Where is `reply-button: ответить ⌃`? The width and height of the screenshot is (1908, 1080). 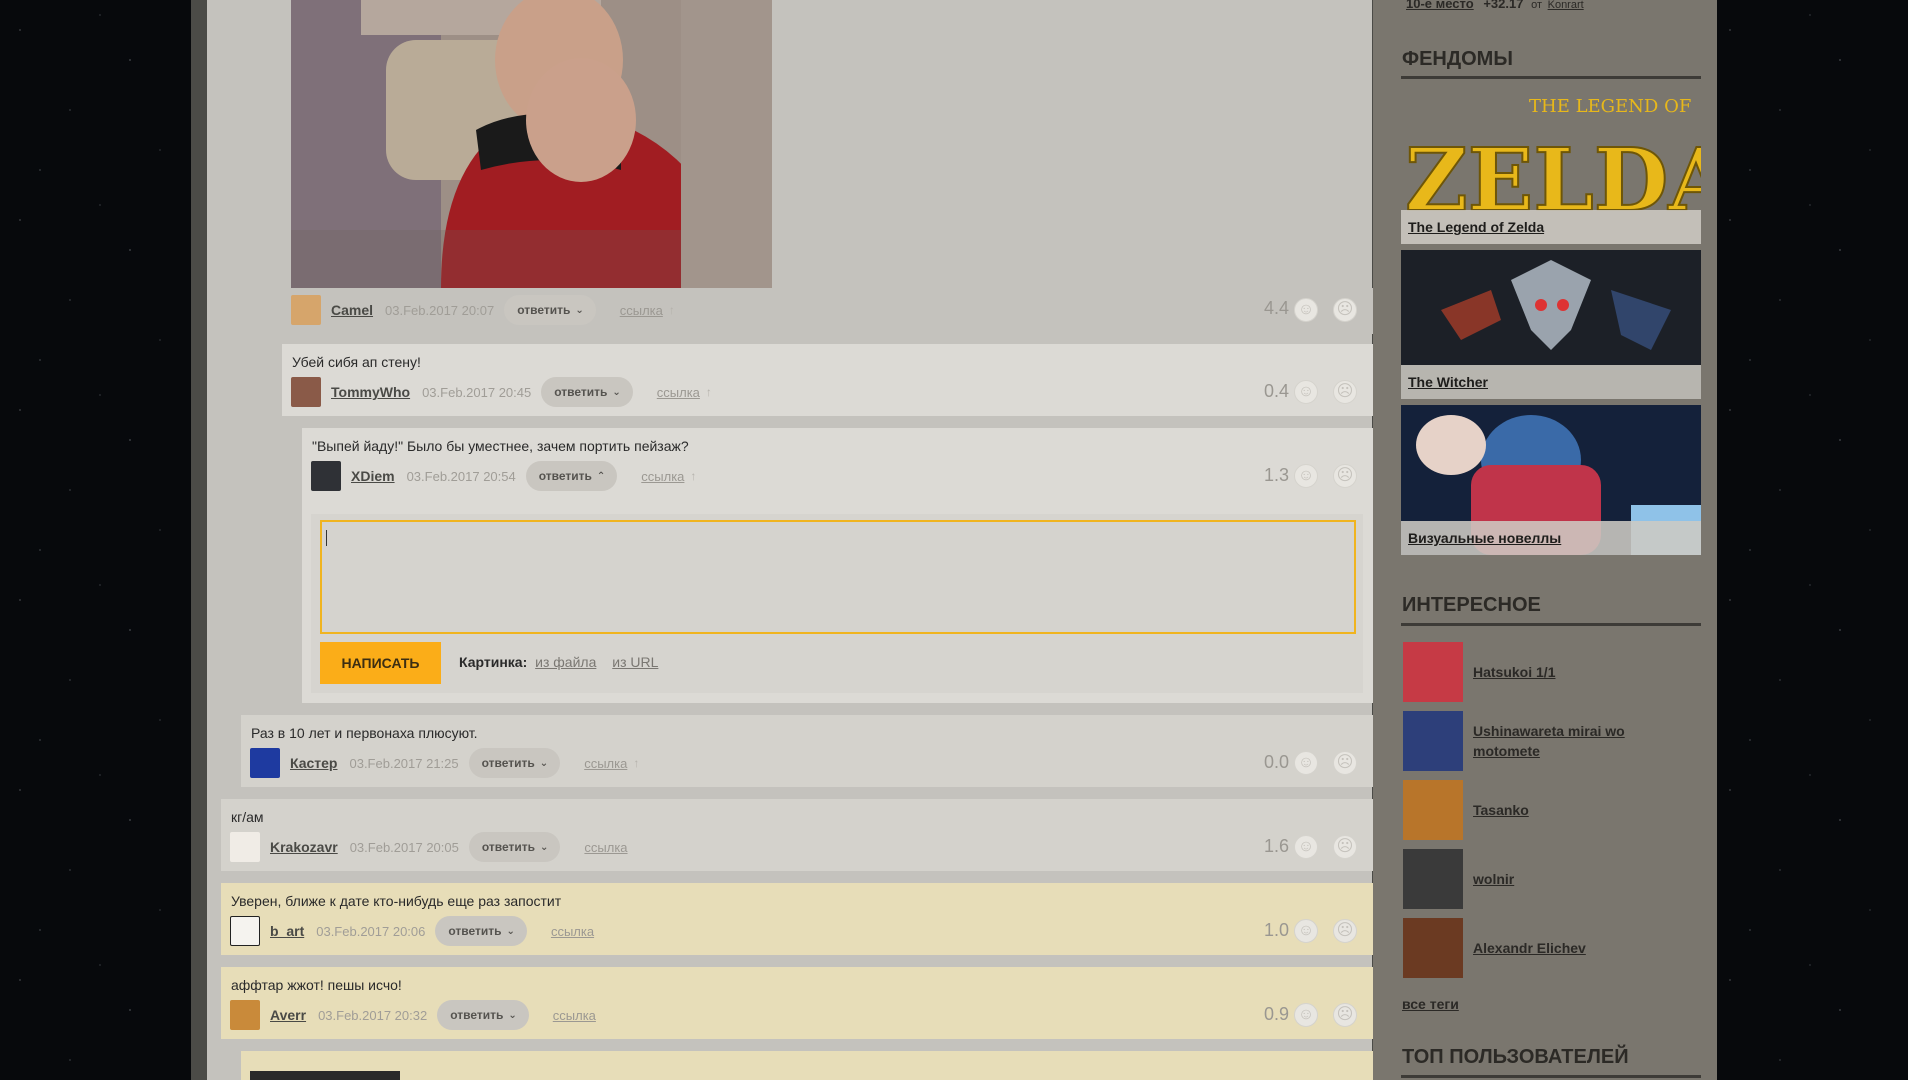 reply-button: ответить ⌃ is located at coordinates (571, 476).